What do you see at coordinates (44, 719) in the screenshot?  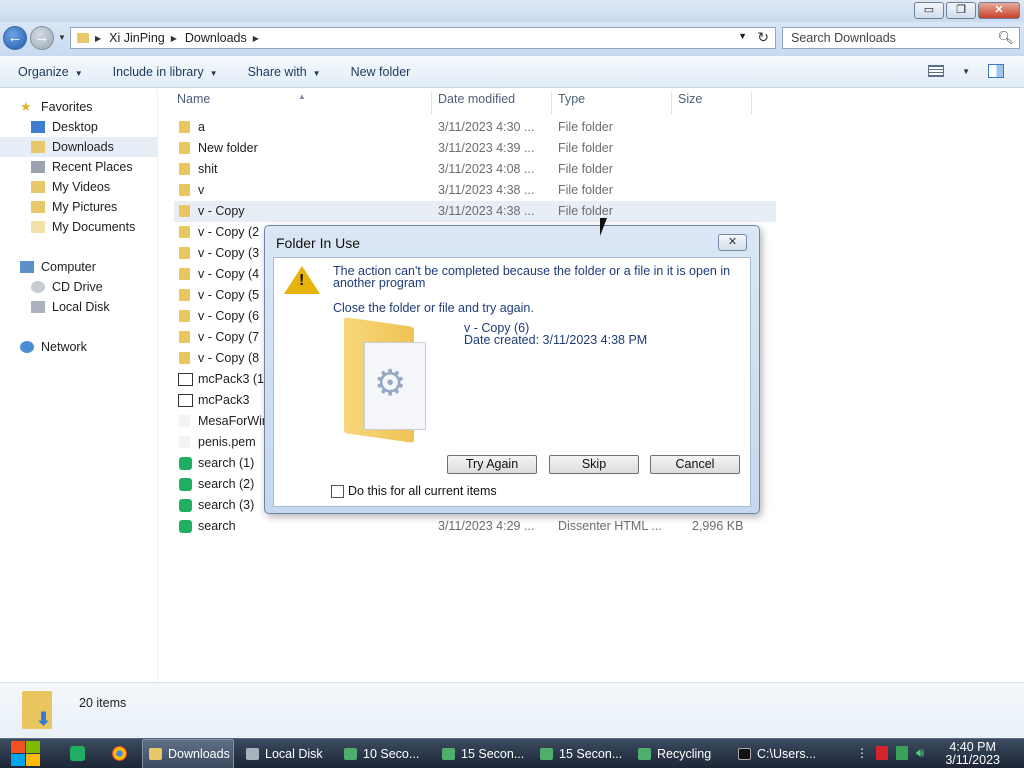 I see `download-arrow-icon: ⬇` at bounding box center [44, 719].